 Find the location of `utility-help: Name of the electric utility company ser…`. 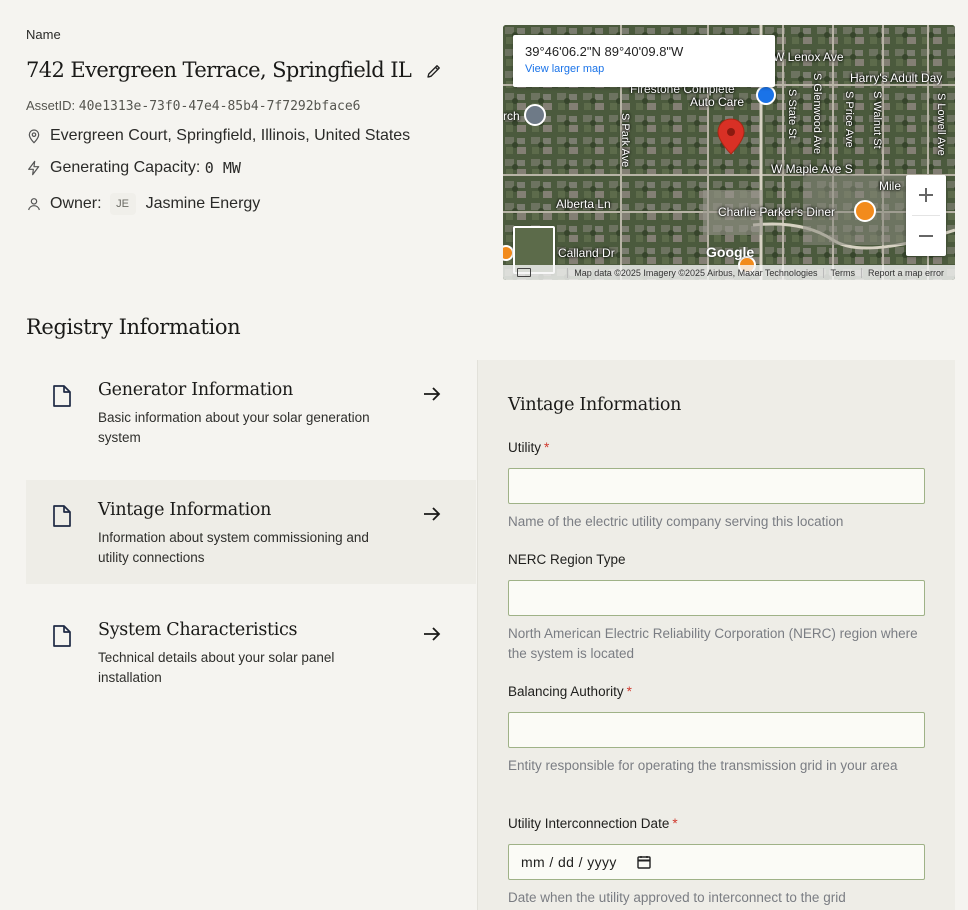

utility-help: Name of the electric utility company ser… is located at coordinates (676, 521).